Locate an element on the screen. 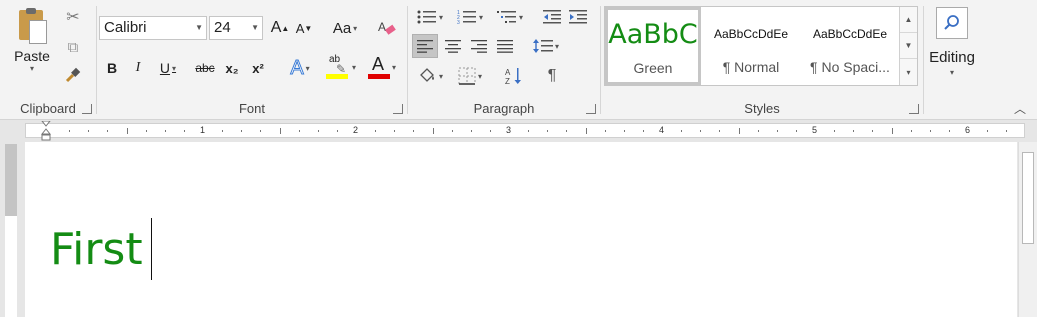 This screenshot has height=317, width=1037. chevron-down-icon: ▾ is located at coordinates (31, 68).